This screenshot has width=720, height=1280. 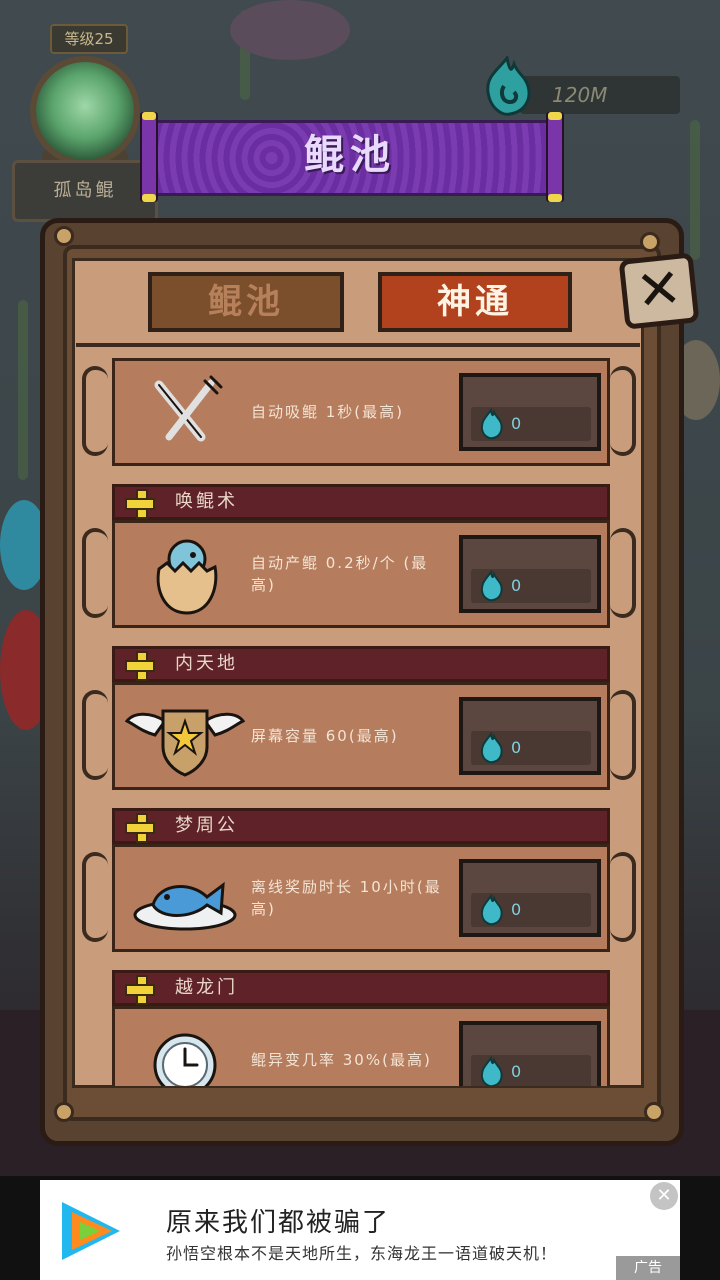 I want to click on fish-plate-icon, so click(x=185, y=906).